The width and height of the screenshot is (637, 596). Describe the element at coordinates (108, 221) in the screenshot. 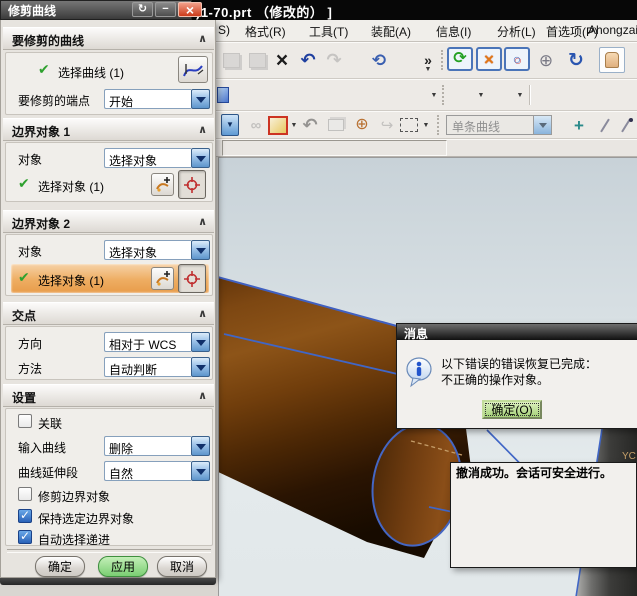

I see `group-header-boundary2: 边界对象 2` at that location.